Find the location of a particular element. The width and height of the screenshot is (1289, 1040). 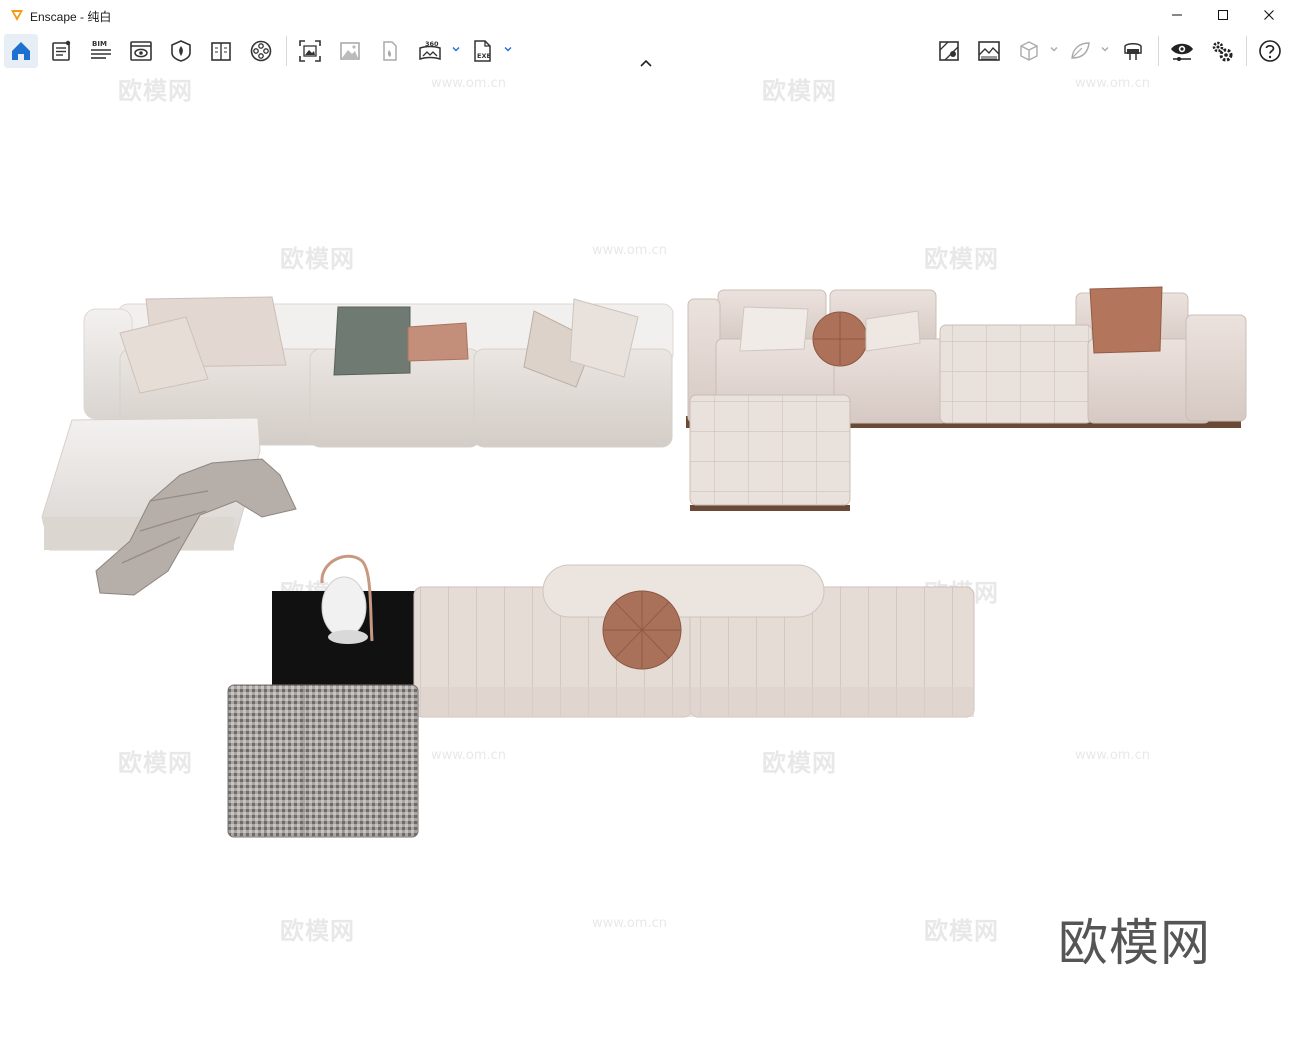

bim-button: BIM is located at coordinates (101, 51).